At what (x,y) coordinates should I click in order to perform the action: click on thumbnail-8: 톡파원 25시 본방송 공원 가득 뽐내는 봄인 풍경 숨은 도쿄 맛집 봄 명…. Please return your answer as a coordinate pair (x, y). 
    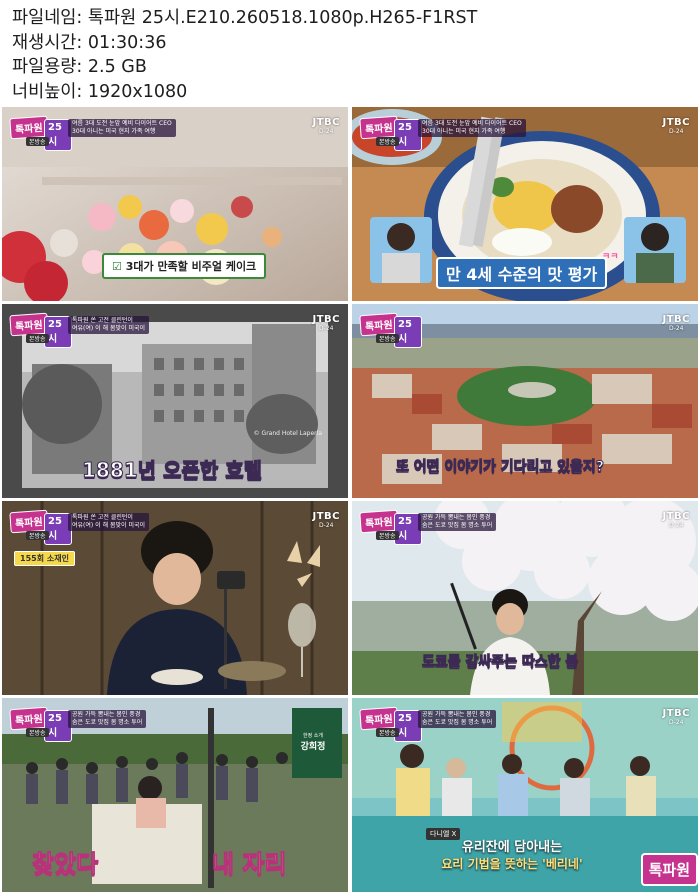
    Looking at the image, I should click on (525, 795).